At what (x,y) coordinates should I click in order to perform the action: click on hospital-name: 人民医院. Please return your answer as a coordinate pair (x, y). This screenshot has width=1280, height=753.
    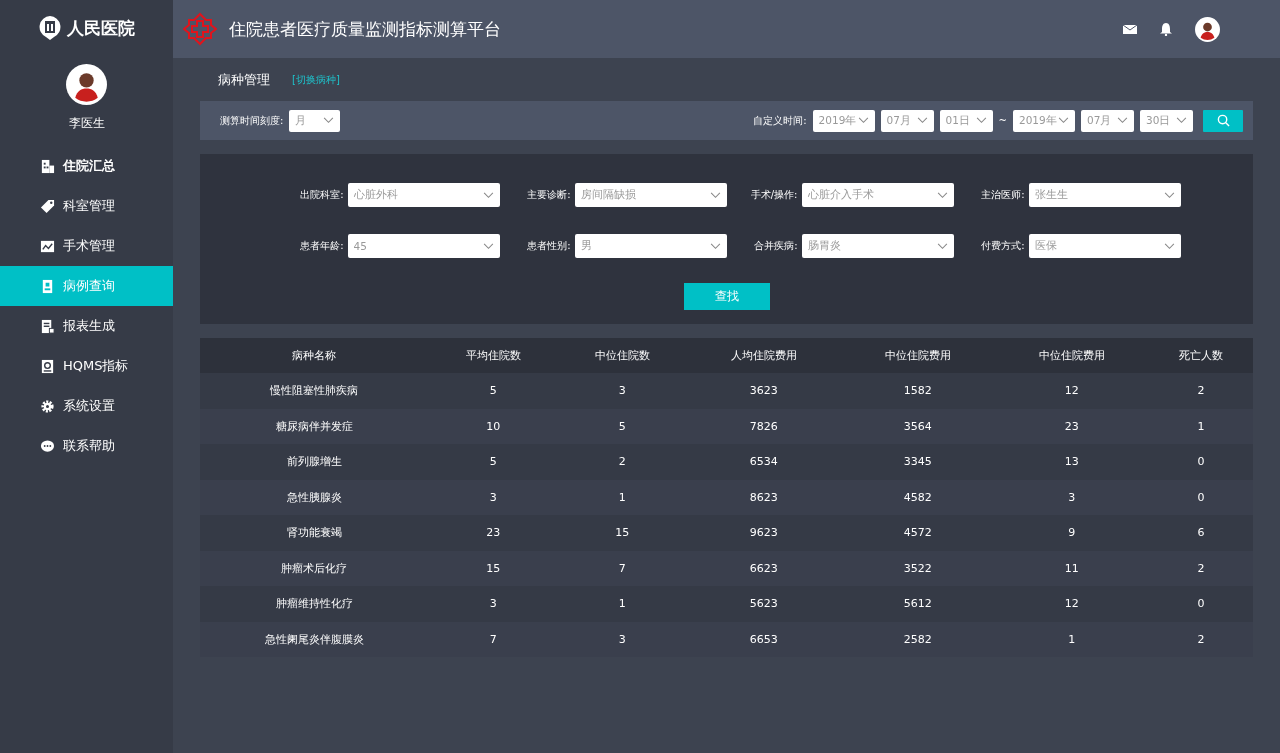
    Looking at the image, I should click on (100, 28).